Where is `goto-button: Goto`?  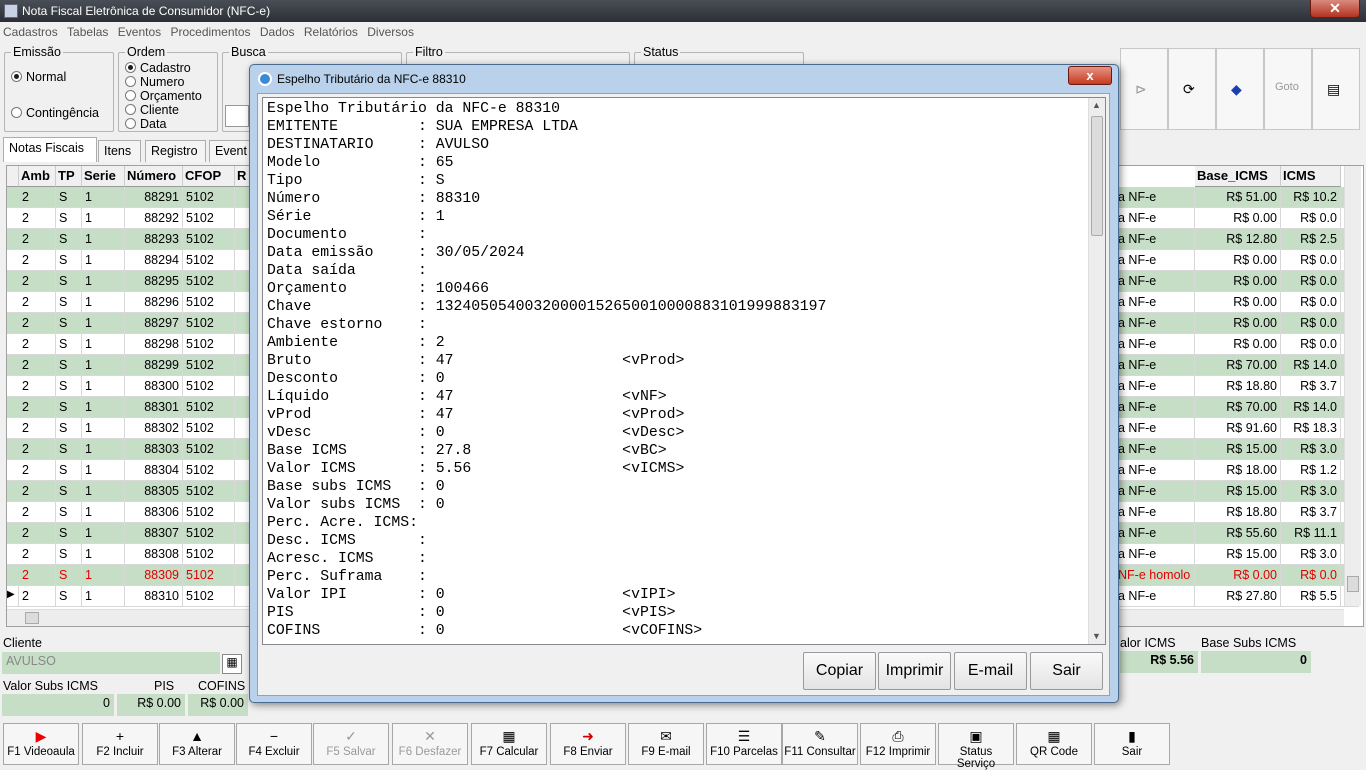 goto-button: Goto is located at coordinates (1288, 89).